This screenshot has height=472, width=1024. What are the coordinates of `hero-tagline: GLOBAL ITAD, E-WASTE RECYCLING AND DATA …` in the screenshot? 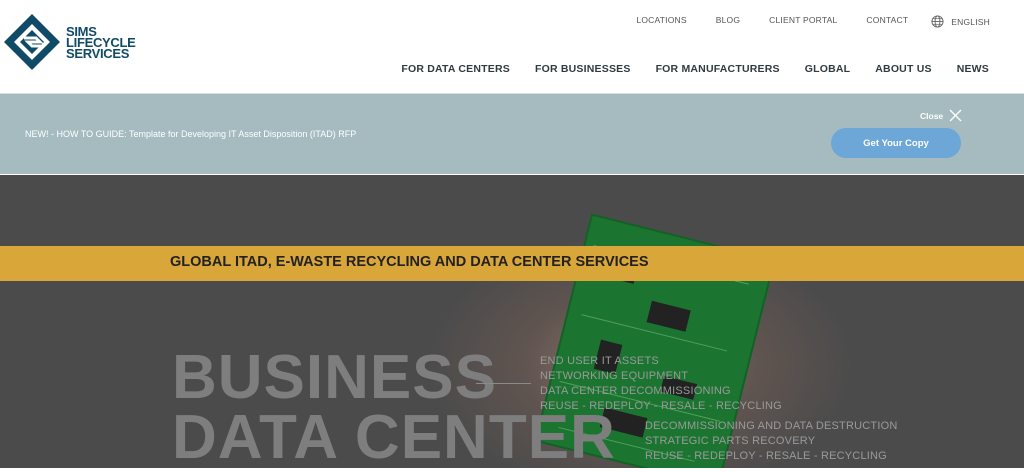 It's located at (409, 262).